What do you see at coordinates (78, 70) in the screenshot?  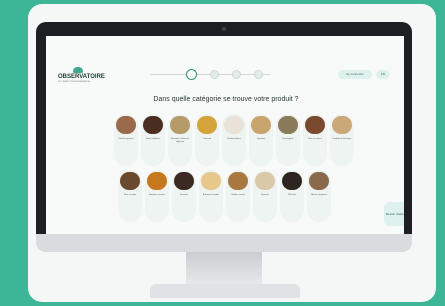 I see `logo-icon` at bounding box center [78, 70].